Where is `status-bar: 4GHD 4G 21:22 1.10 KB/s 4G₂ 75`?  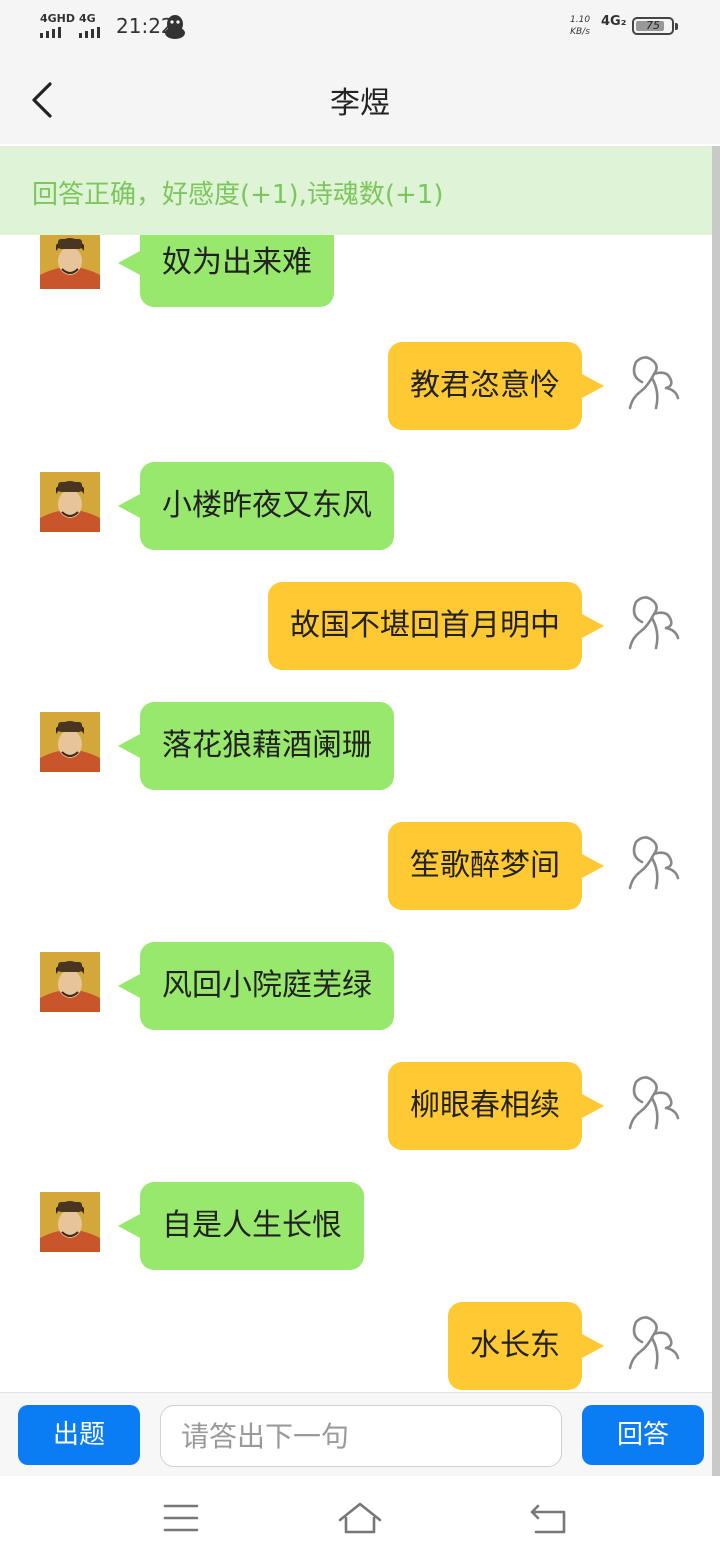
status-bar: 4GHD 4G 21:22 1.10 KB/s 4G₂ 75 is located at coordinates (360, 28).